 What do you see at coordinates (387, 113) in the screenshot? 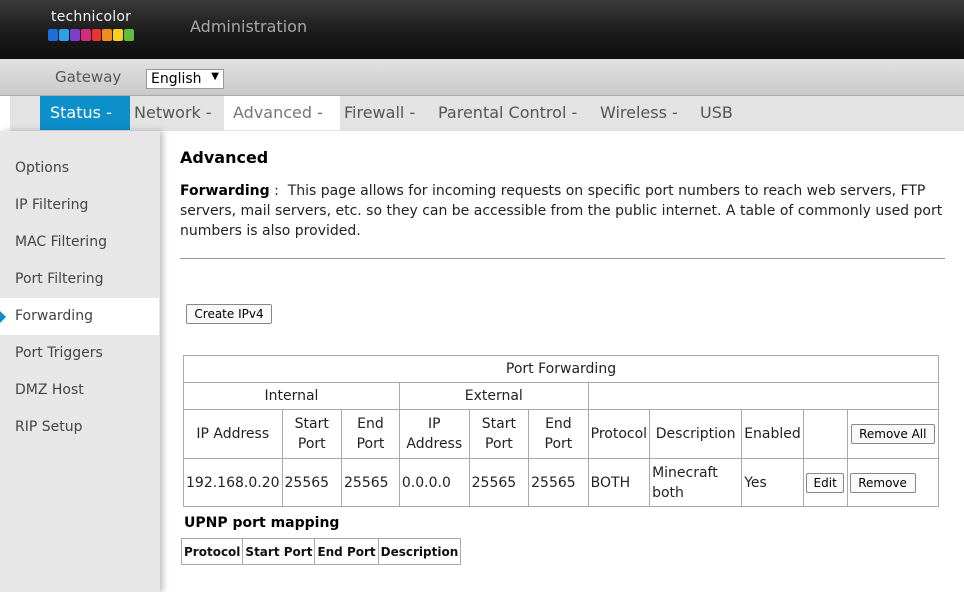
I see `nav-firewall: Firewall -` at bounding box center [387, 113].